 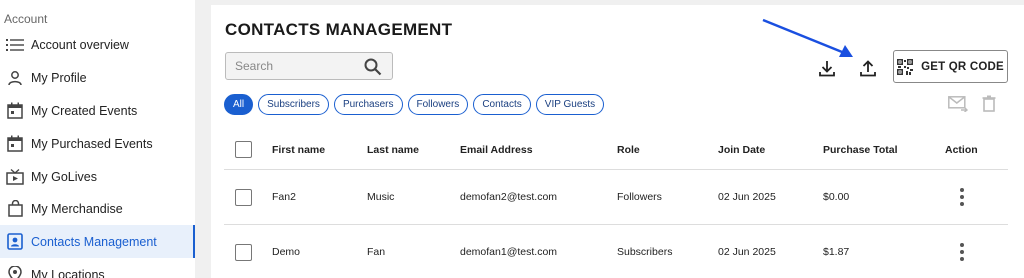 I want to click on chip-purchasers: Purchasers, so click(x=368, y=104).